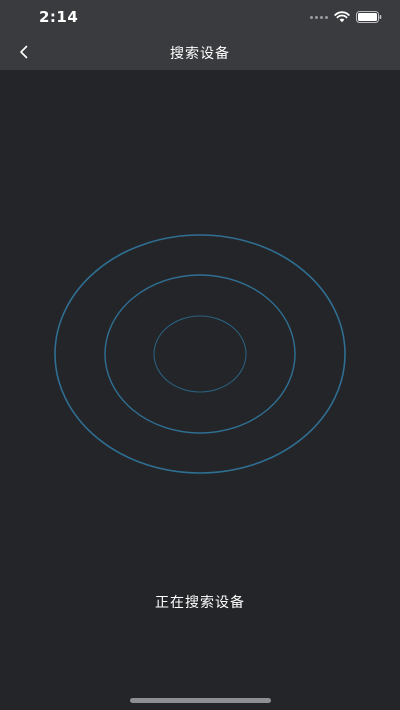  Describe the element at coordinates (200, 17) in the screenshot. I see `status-bar: 2:14` at that location.